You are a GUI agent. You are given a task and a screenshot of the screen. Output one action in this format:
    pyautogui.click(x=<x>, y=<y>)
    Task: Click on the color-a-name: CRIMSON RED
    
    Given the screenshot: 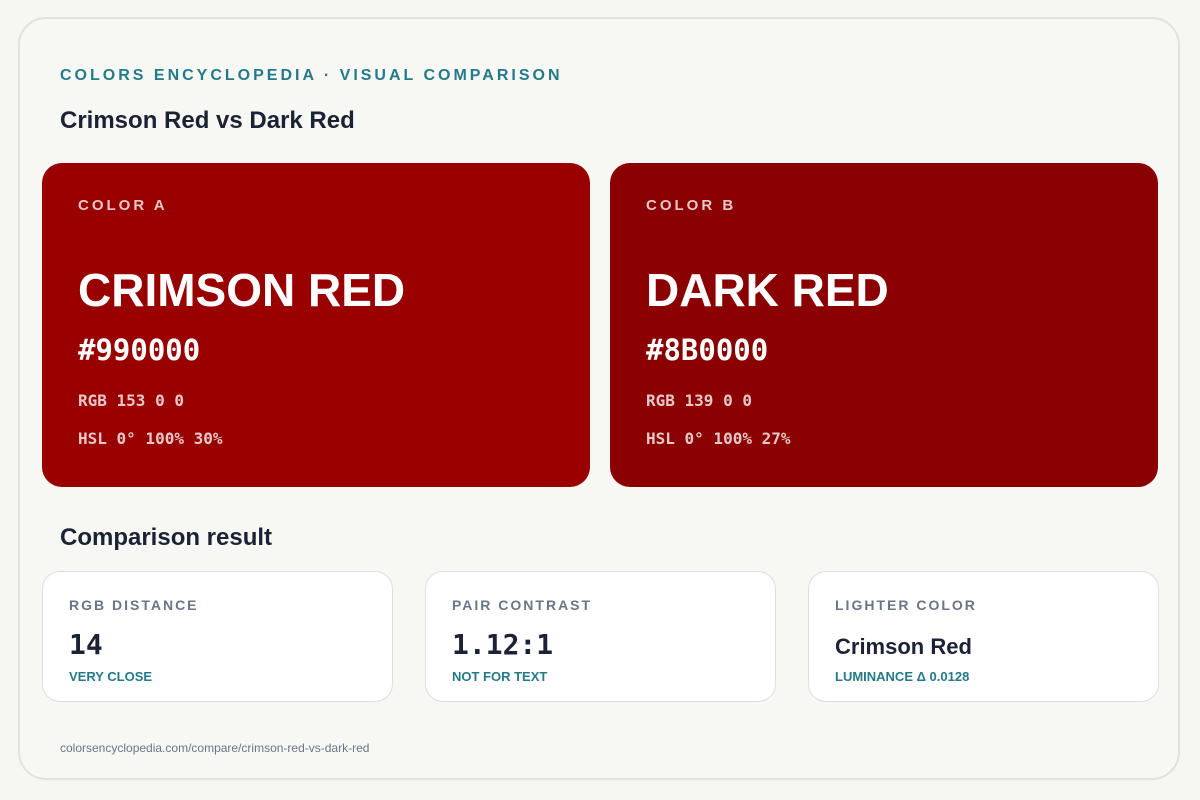 What is the action you would take?
    pyautogui.click(x=242, y=290)
    